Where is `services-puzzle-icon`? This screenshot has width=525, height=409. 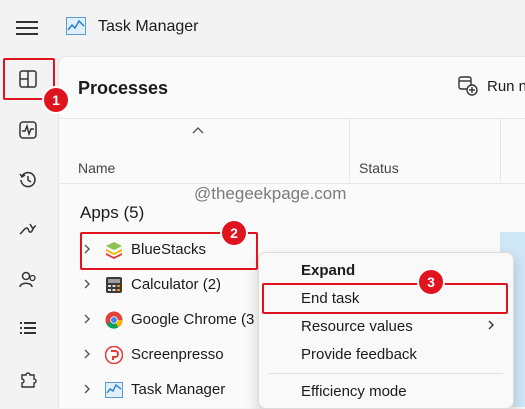 services-puzzle-icon is located at coordinates (29, 380).